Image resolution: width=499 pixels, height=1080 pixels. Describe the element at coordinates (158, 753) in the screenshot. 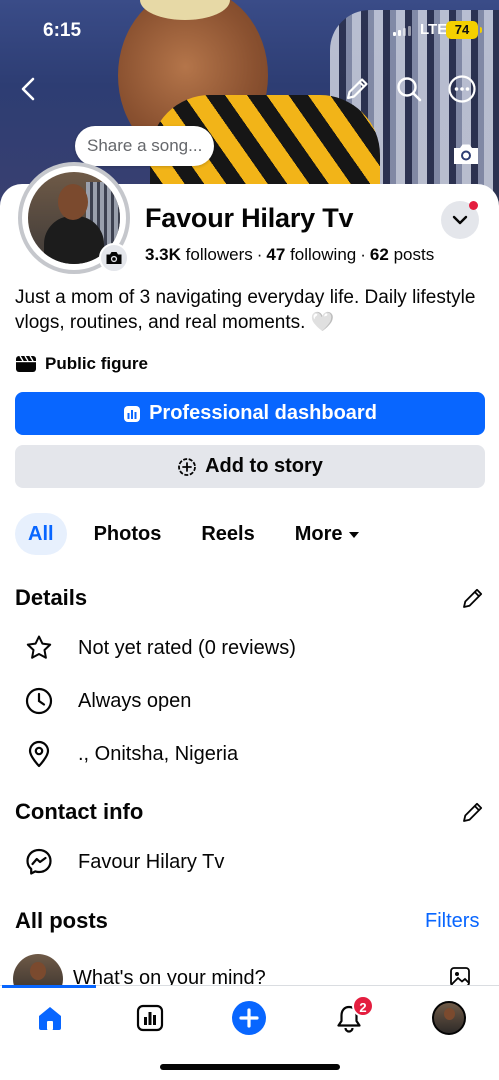

I see `location-text: ., Onitsha, Nigeria` at that location.